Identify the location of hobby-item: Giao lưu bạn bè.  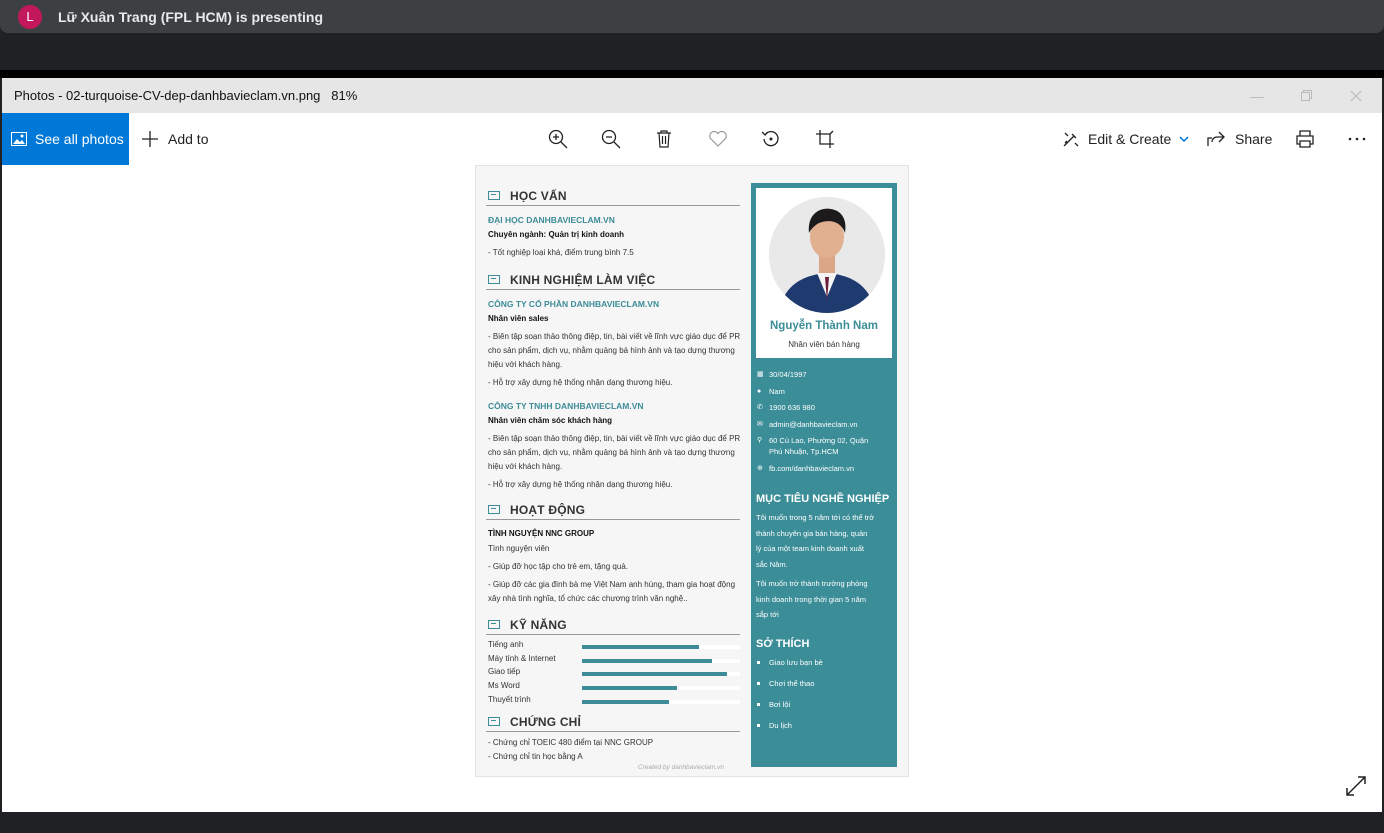
(790, 662).